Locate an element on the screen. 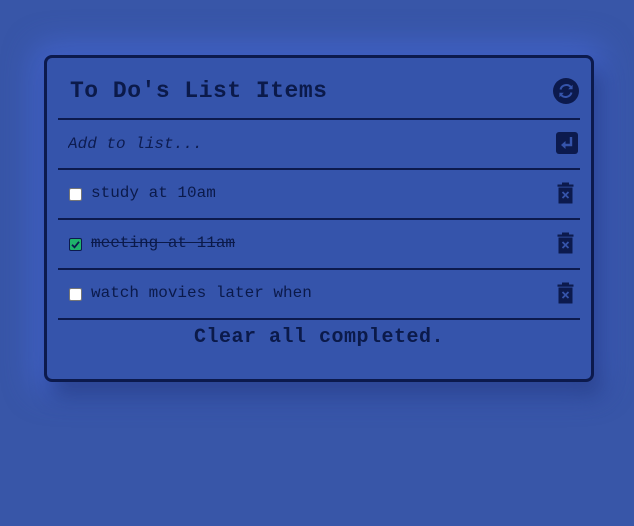 The image size is (634, 526). item-label: watch movies later when is located at coordinates (201, 293).